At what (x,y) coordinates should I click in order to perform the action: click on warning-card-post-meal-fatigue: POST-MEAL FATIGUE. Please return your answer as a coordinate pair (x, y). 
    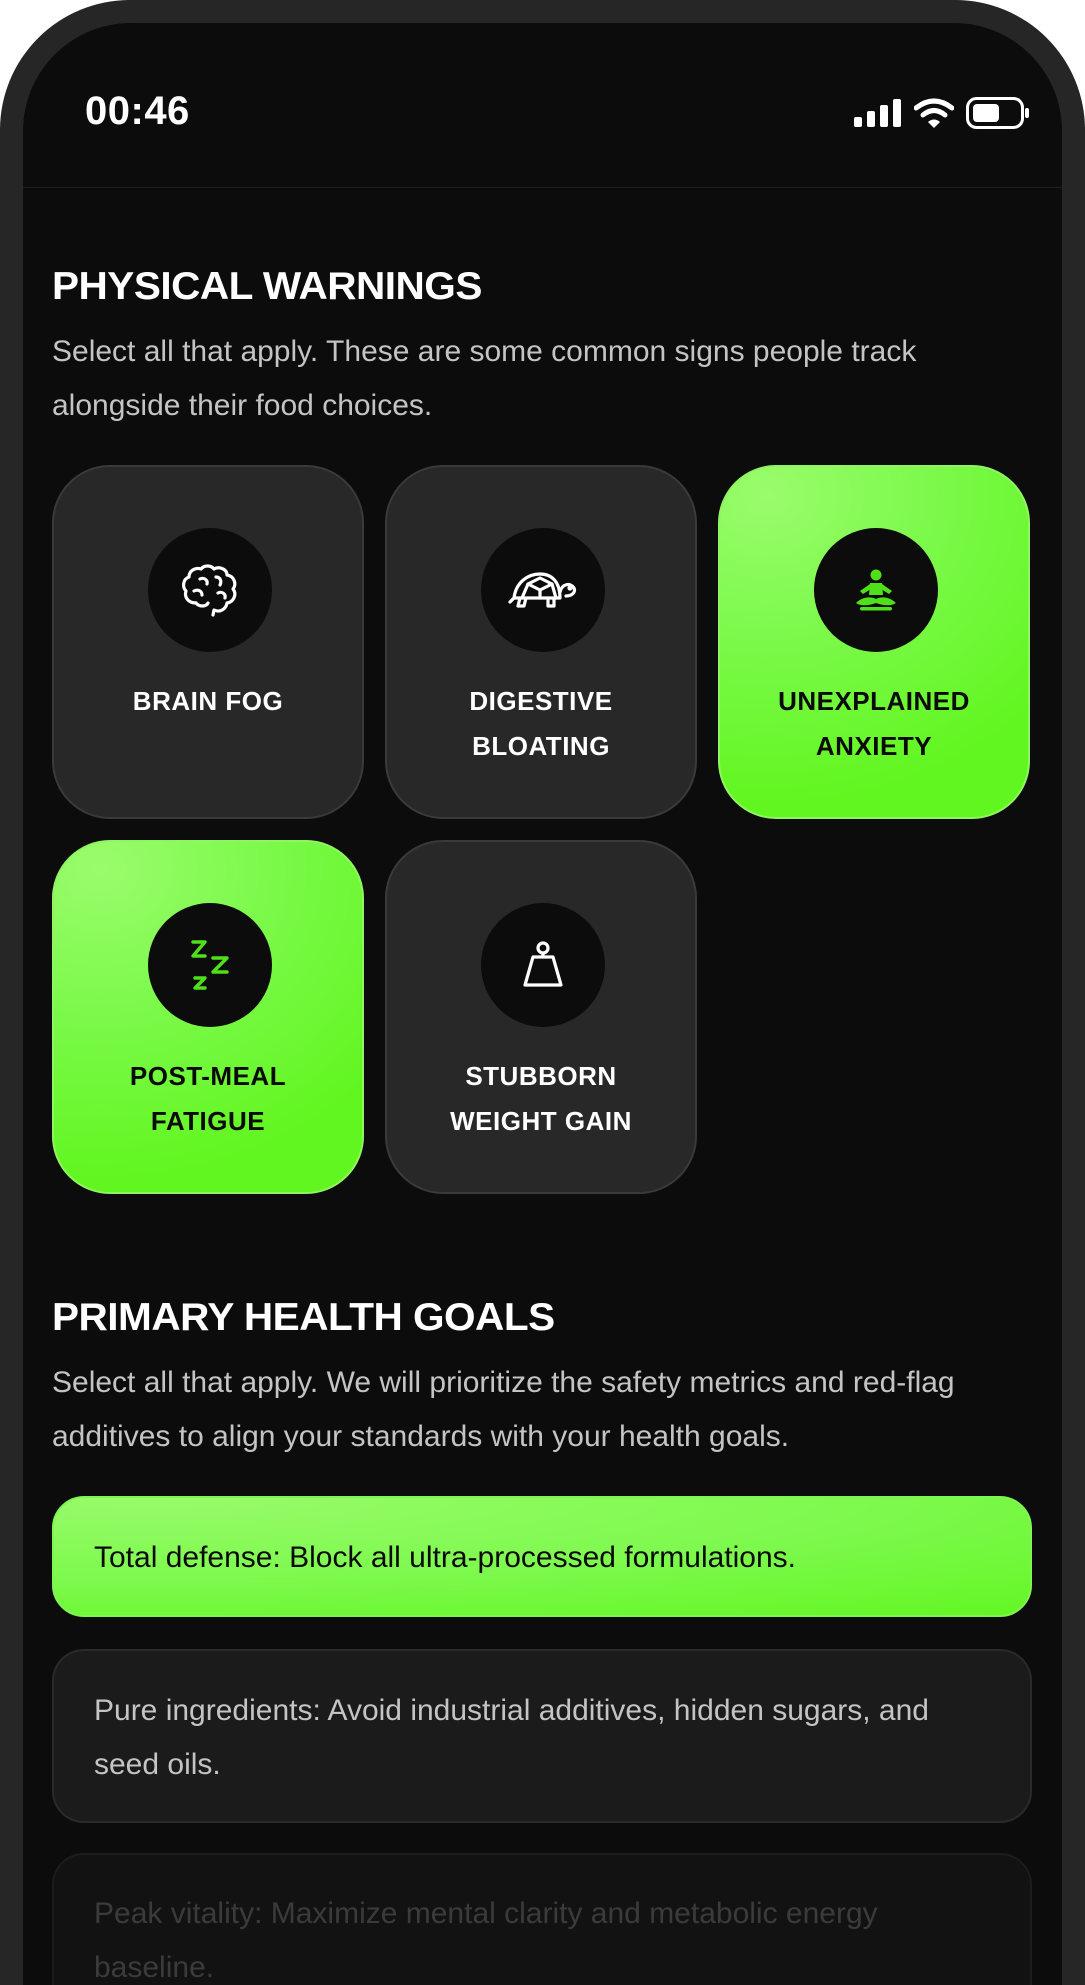
    Looking at the image, I should click on (208, 1017).